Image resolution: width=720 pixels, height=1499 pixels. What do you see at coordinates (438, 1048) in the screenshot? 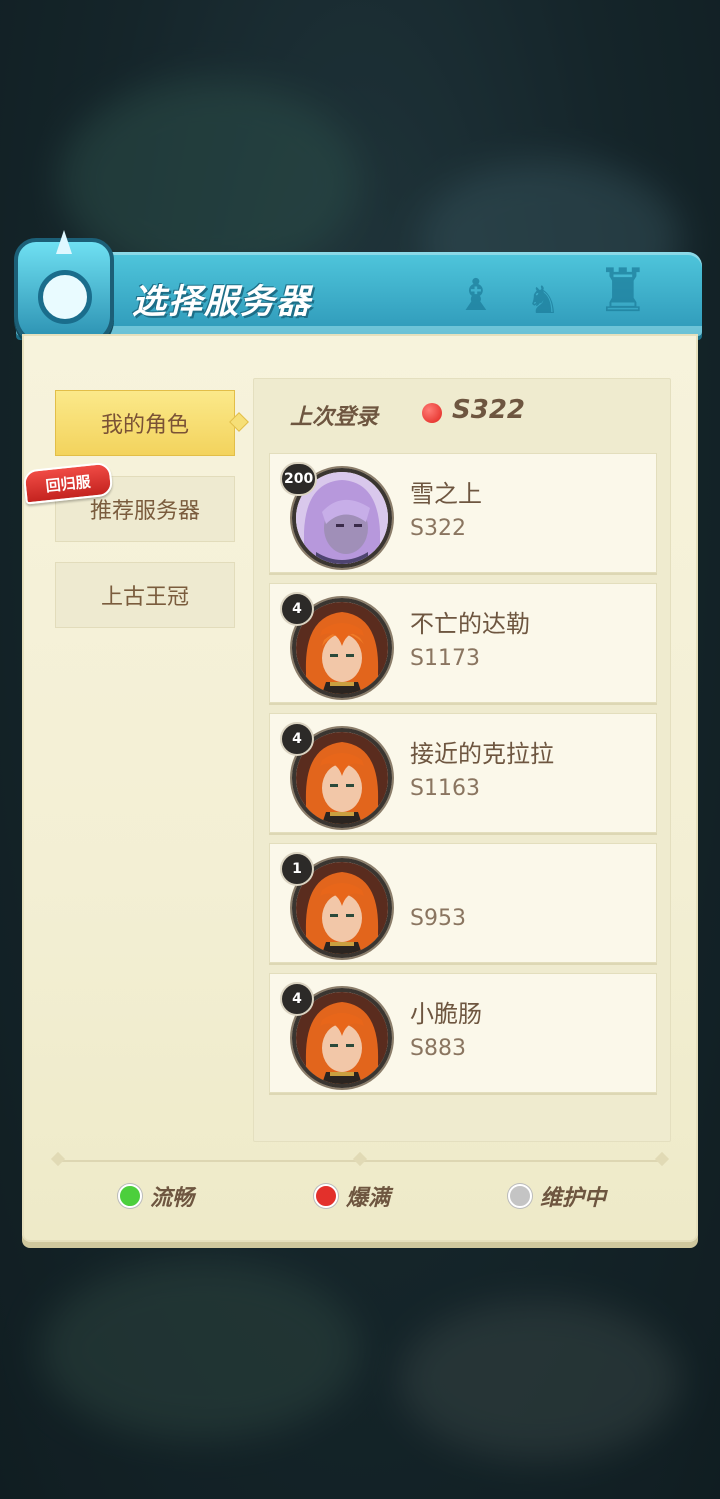
I see `character-server: S883` at bounding box center [438, 1048].